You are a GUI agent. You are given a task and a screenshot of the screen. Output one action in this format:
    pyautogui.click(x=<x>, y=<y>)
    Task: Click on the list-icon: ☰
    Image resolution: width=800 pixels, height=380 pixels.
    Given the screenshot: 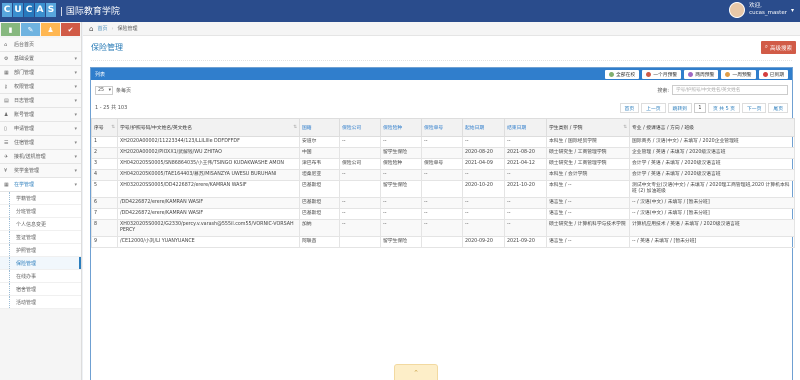 What is the action you would take?
    pyautogui.click(x=6, y=142)
    